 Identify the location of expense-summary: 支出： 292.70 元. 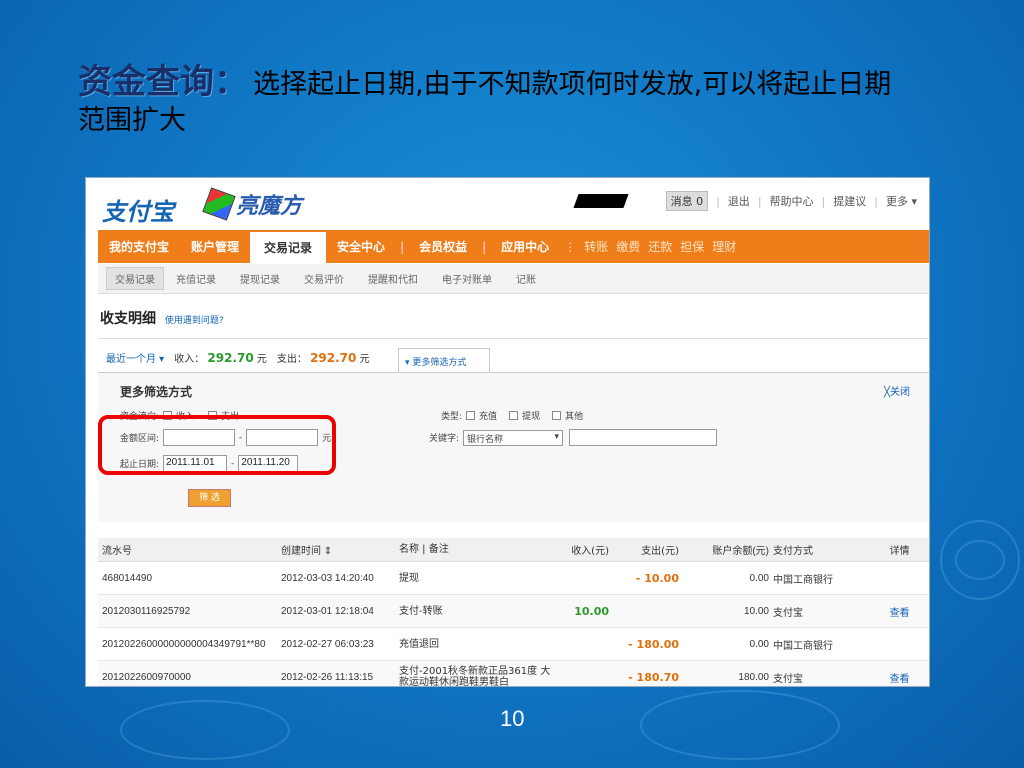
(323, 358).